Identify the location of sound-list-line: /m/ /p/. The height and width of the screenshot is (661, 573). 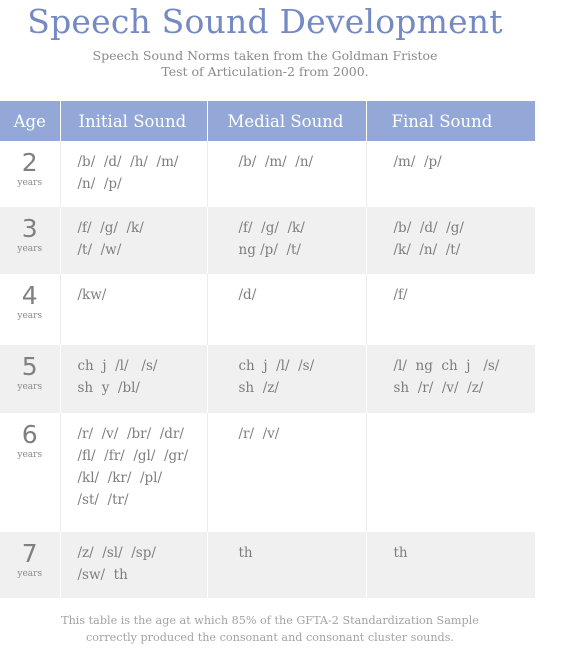
(417, 162).